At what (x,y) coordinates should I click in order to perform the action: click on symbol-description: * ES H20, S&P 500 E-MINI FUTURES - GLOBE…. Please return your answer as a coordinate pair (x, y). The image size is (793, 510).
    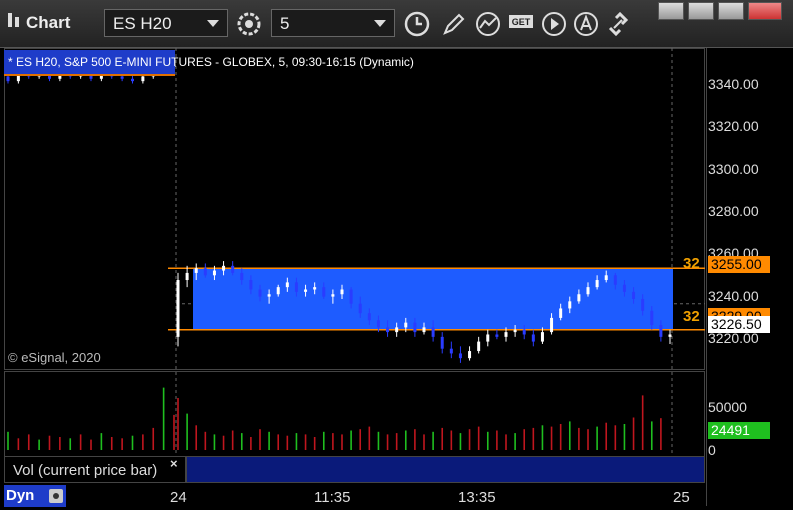
    Looking at the image, I should click on (211, 62).